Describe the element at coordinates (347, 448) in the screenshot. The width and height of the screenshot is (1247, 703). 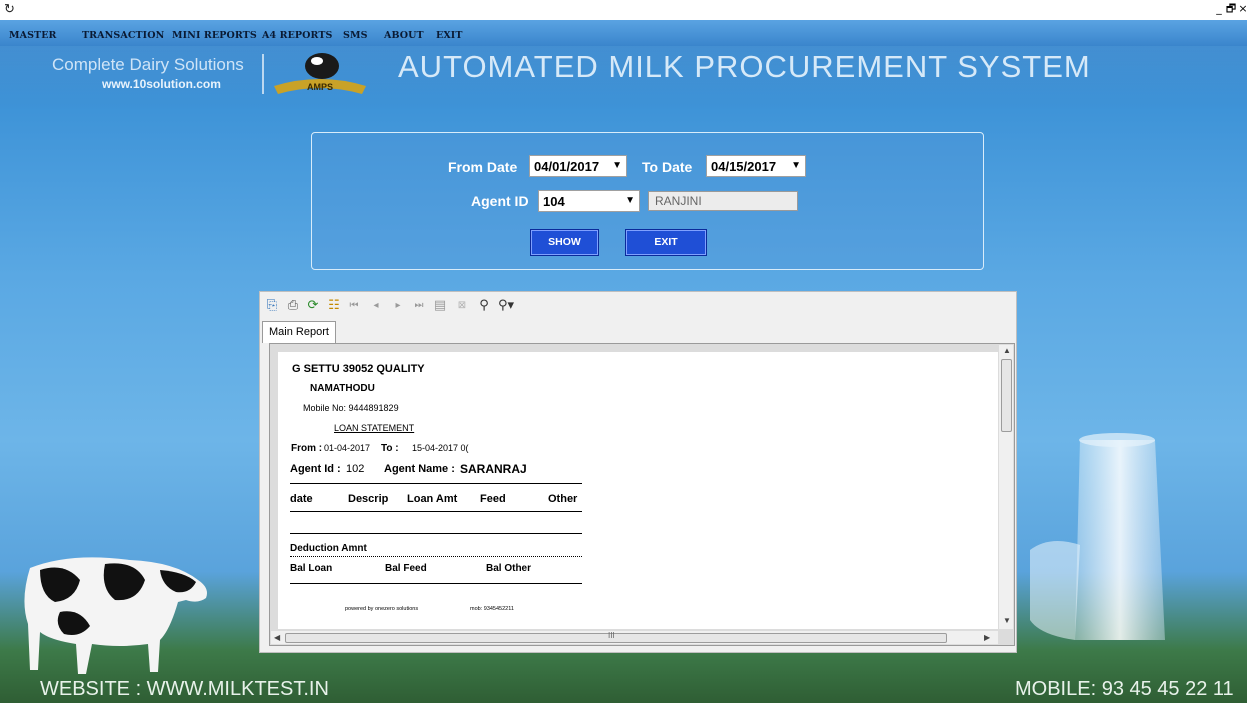
I see `report-from-value: 01-04-2017` at that location.